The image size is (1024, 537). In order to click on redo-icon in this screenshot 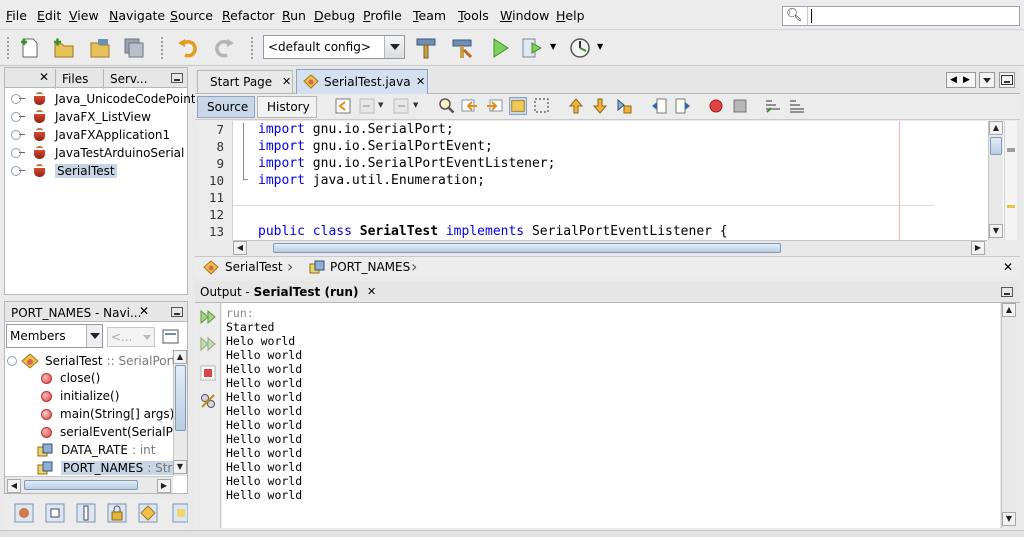, I will do `click(224, 48)`.